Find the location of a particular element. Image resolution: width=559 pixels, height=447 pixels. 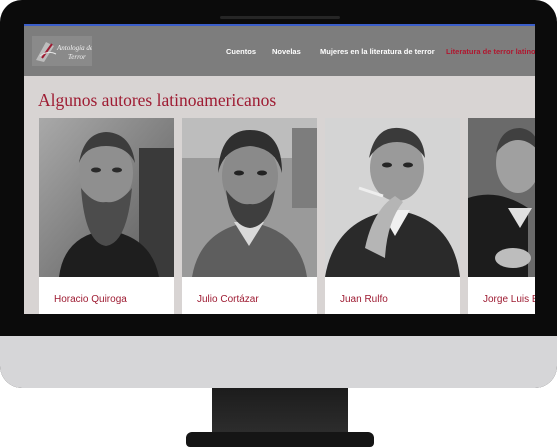

author-name: Jorge Luis Borges is located at coordinates (509, 299).